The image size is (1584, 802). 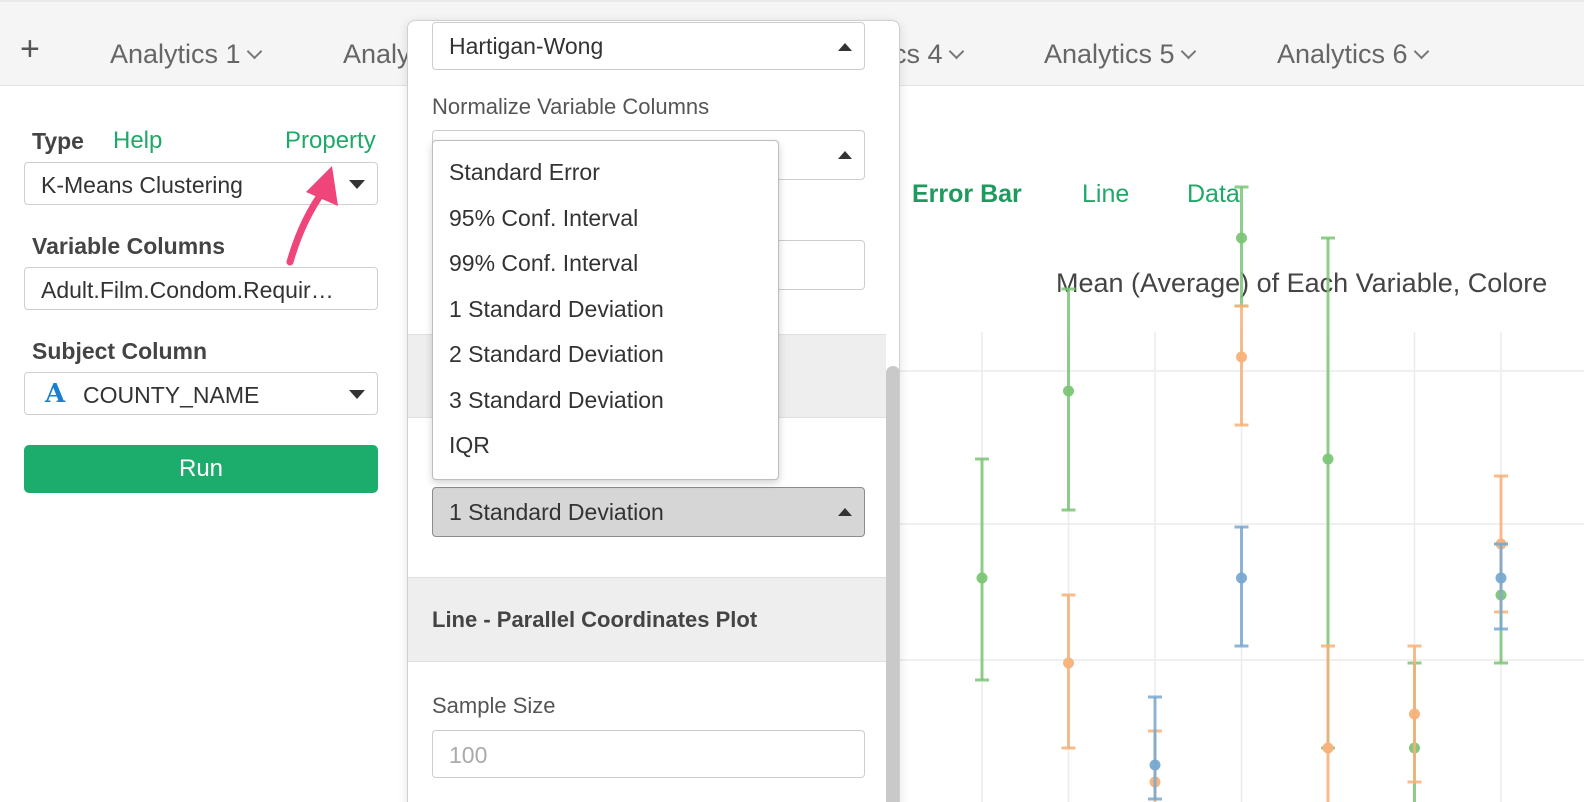 I want to click on option-standard-error: Standard Error, so click(x=524, y=172).